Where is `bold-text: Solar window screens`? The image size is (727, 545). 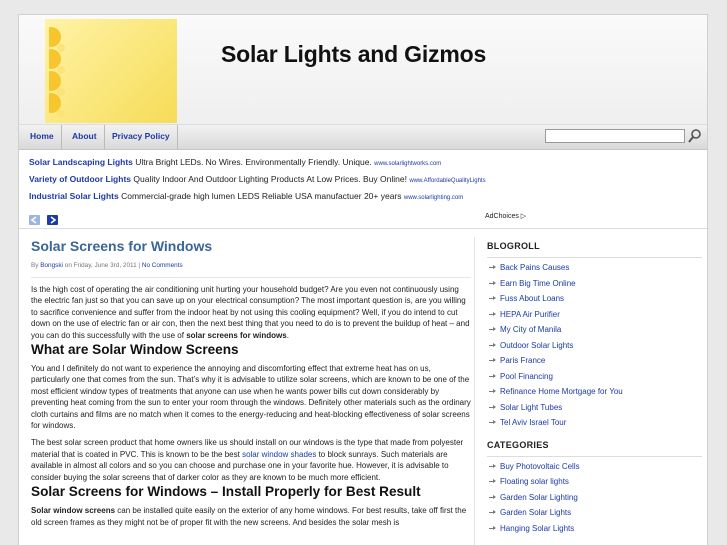
bold-text: Solar window screens is located at coordinates (73, 511).